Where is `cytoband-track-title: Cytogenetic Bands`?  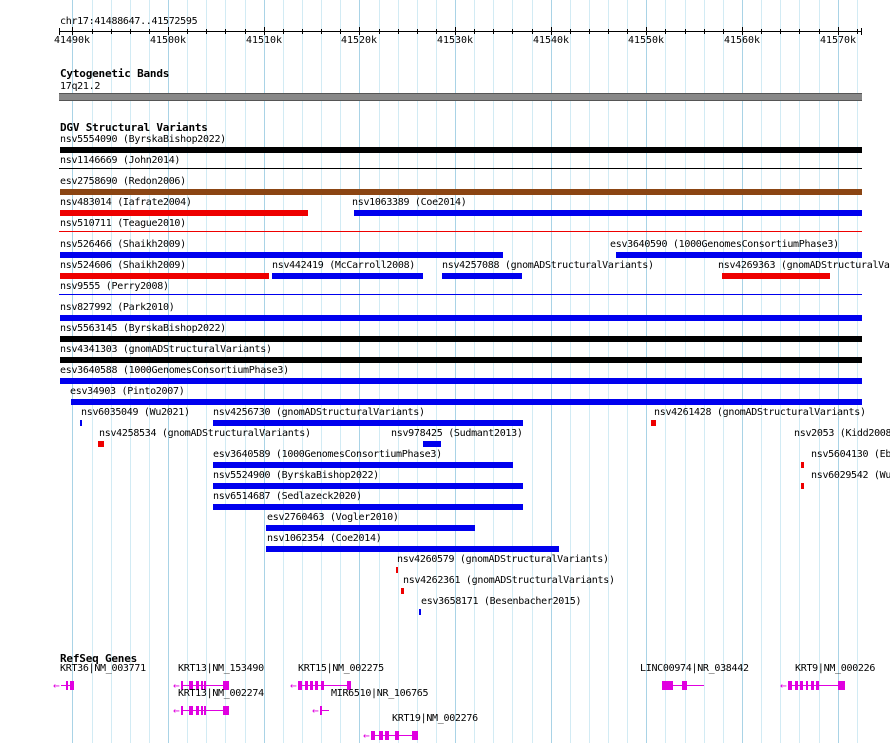 cytoband-track-title: Cytogenetic Bands is located at coordinates (115, 73).